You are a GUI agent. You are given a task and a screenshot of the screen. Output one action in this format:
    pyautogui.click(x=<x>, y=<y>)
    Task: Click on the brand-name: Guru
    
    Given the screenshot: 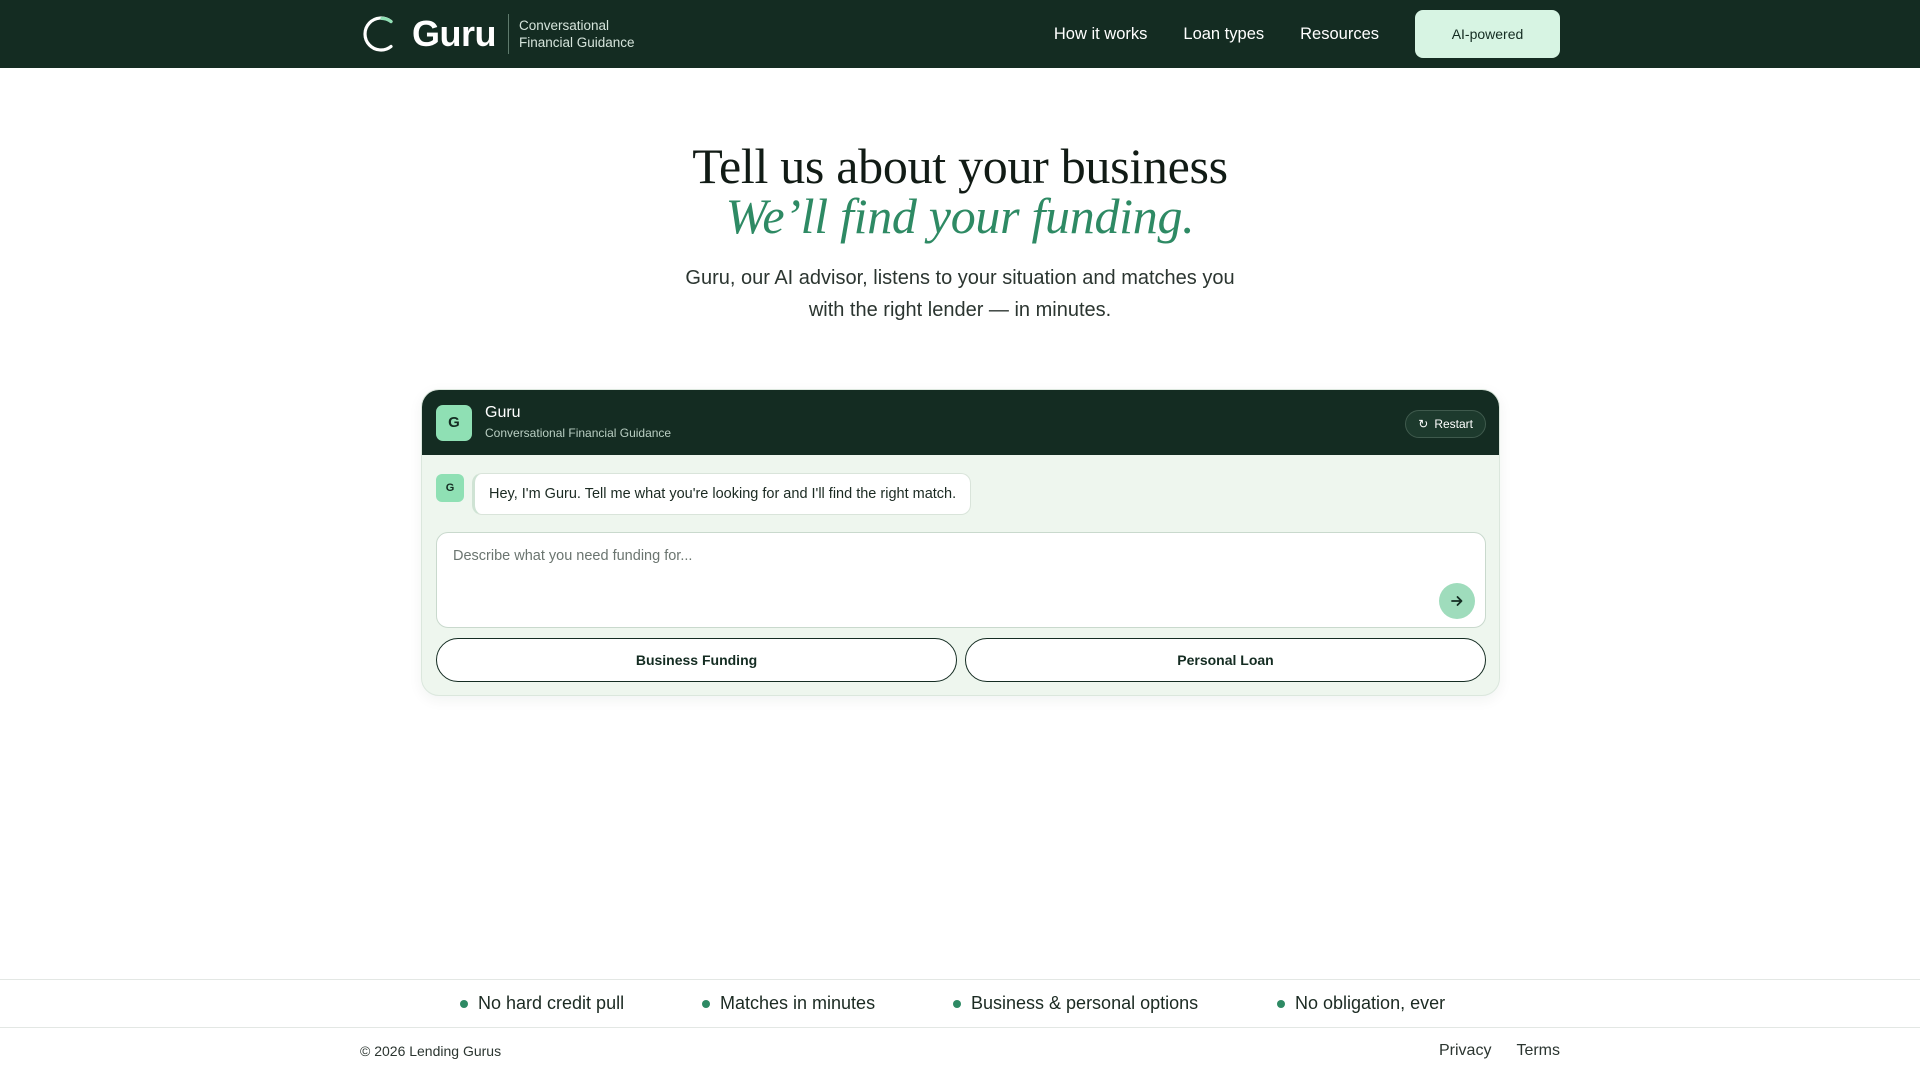 What is the action you would take?
    pyautogui.click(x=454, y=33)
    